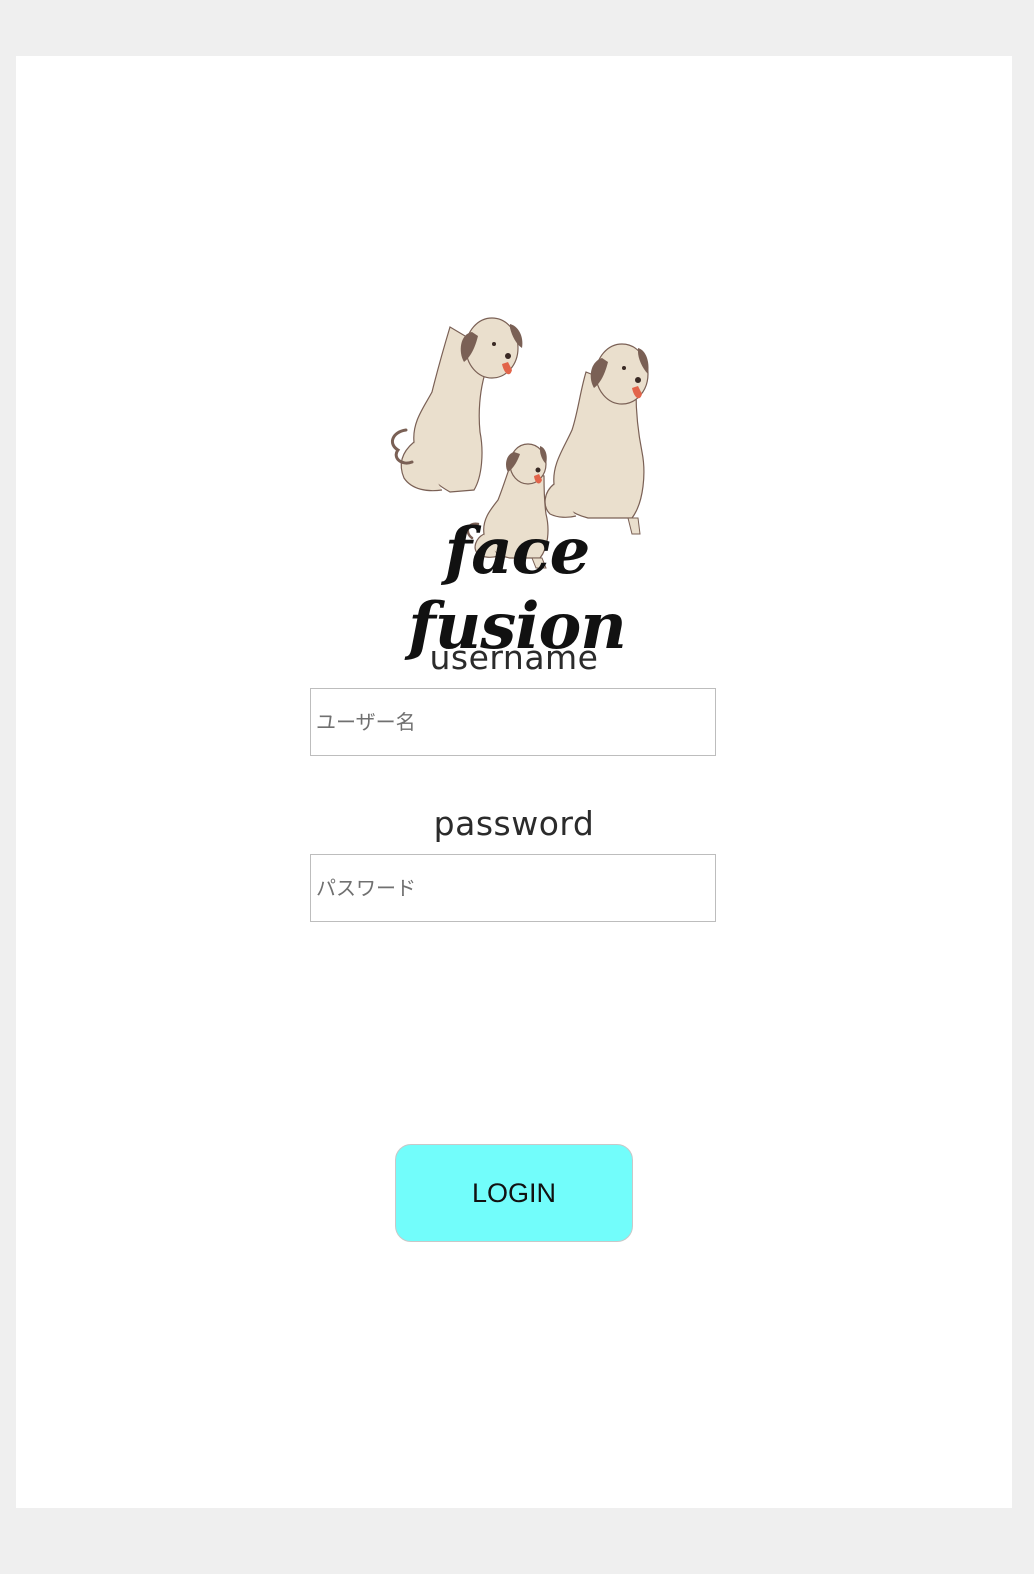 This screenshot has width=1034, height=1574. What do you see at coordinates (514, 823) in the screenshot?
I see `password-label: password` at bounding box center [514, 823].